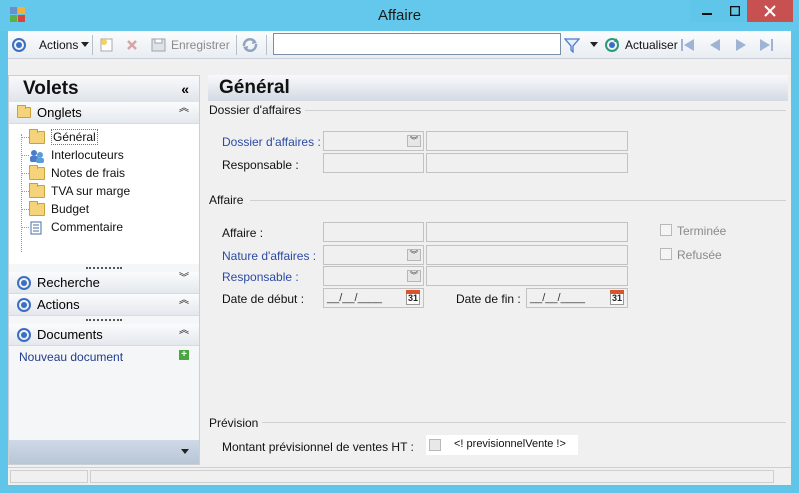 This screenshot has height=493, width=799. Describe the element at coordinates (257, 110) in the screenshot. I see `group-title-dossier: Dossier d'affaires` at that location.